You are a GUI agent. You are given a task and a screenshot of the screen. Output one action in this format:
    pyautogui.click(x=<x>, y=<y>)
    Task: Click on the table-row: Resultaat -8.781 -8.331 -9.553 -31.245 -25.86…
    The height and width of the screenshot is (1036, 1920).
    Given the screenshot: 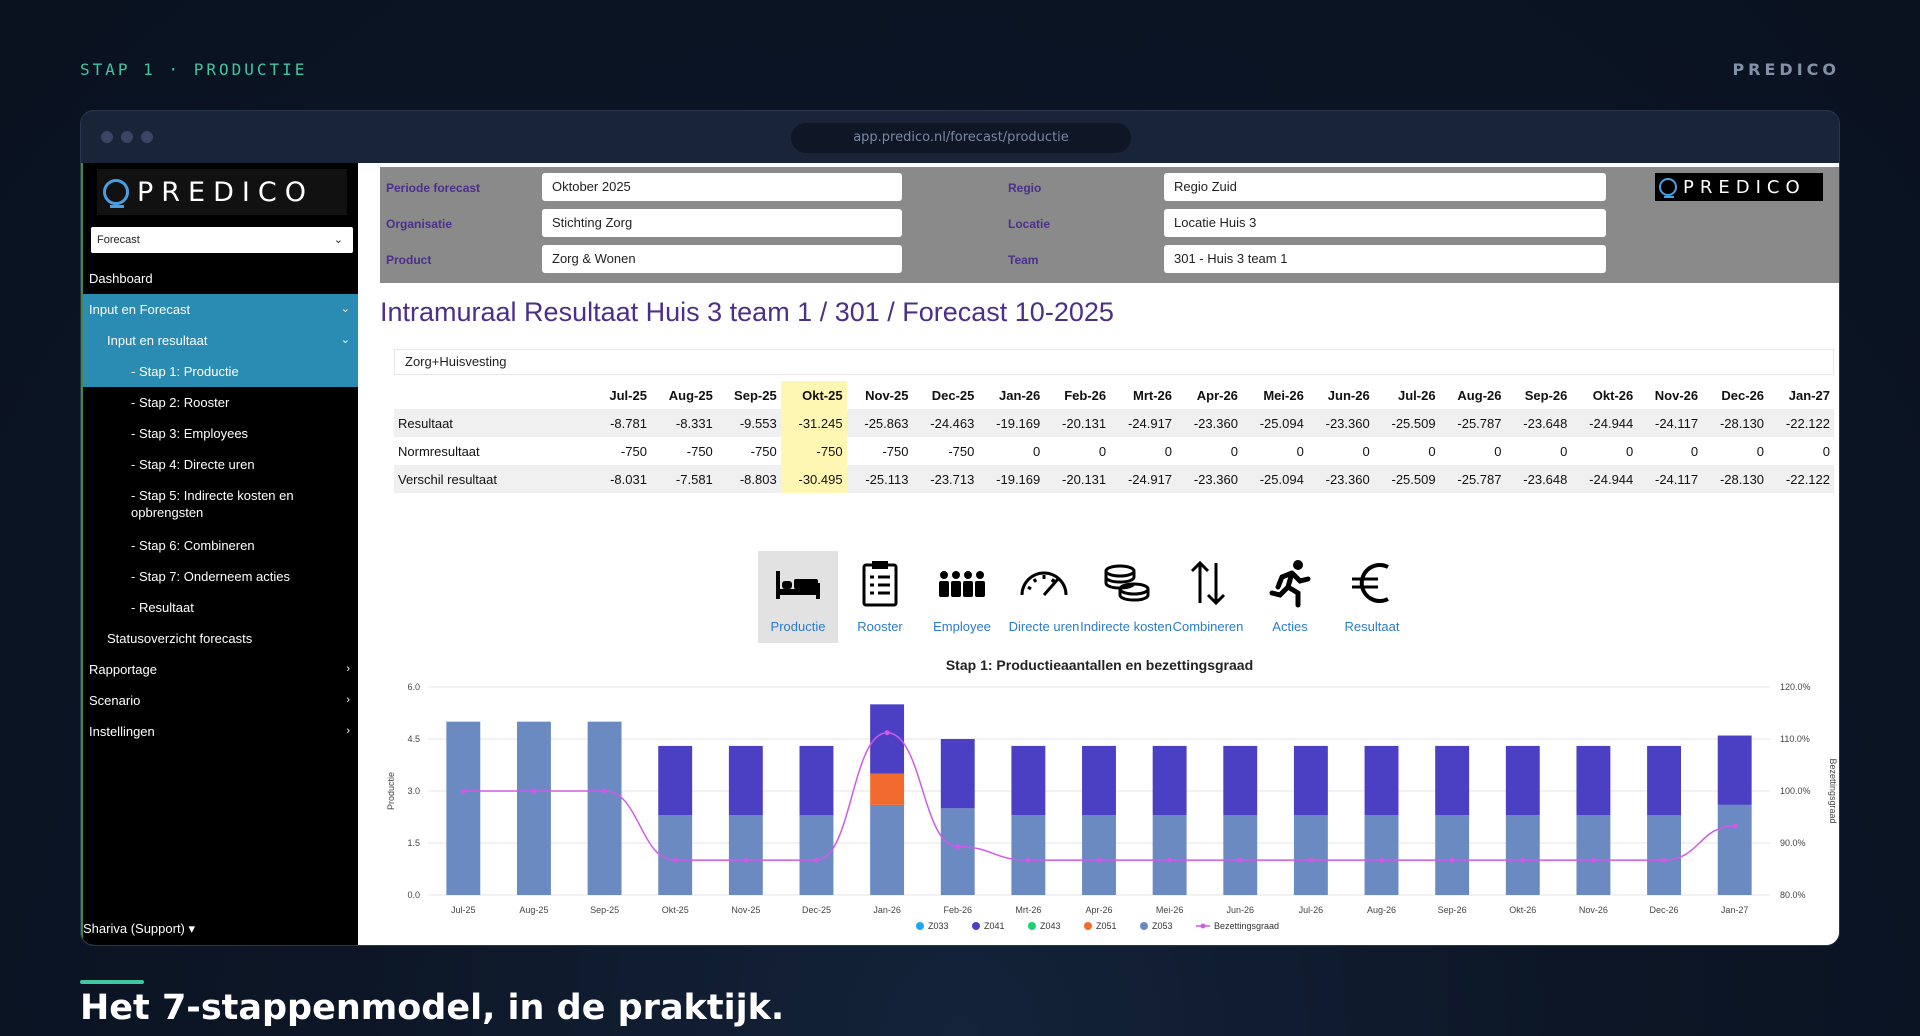 What is the action you would take?
    pyautogui.click(x=1114, y=423)
    